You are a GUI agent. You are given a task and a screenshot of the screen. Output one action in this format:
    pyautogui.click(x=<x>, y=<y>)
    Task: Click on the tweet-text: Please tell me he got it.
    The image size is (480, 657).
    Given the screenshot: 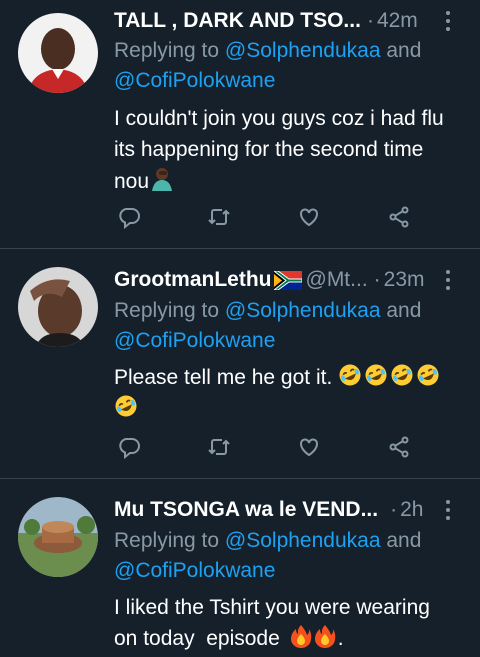 What is the action you would take?
    pyautogui.click(x=289, y=393)
    